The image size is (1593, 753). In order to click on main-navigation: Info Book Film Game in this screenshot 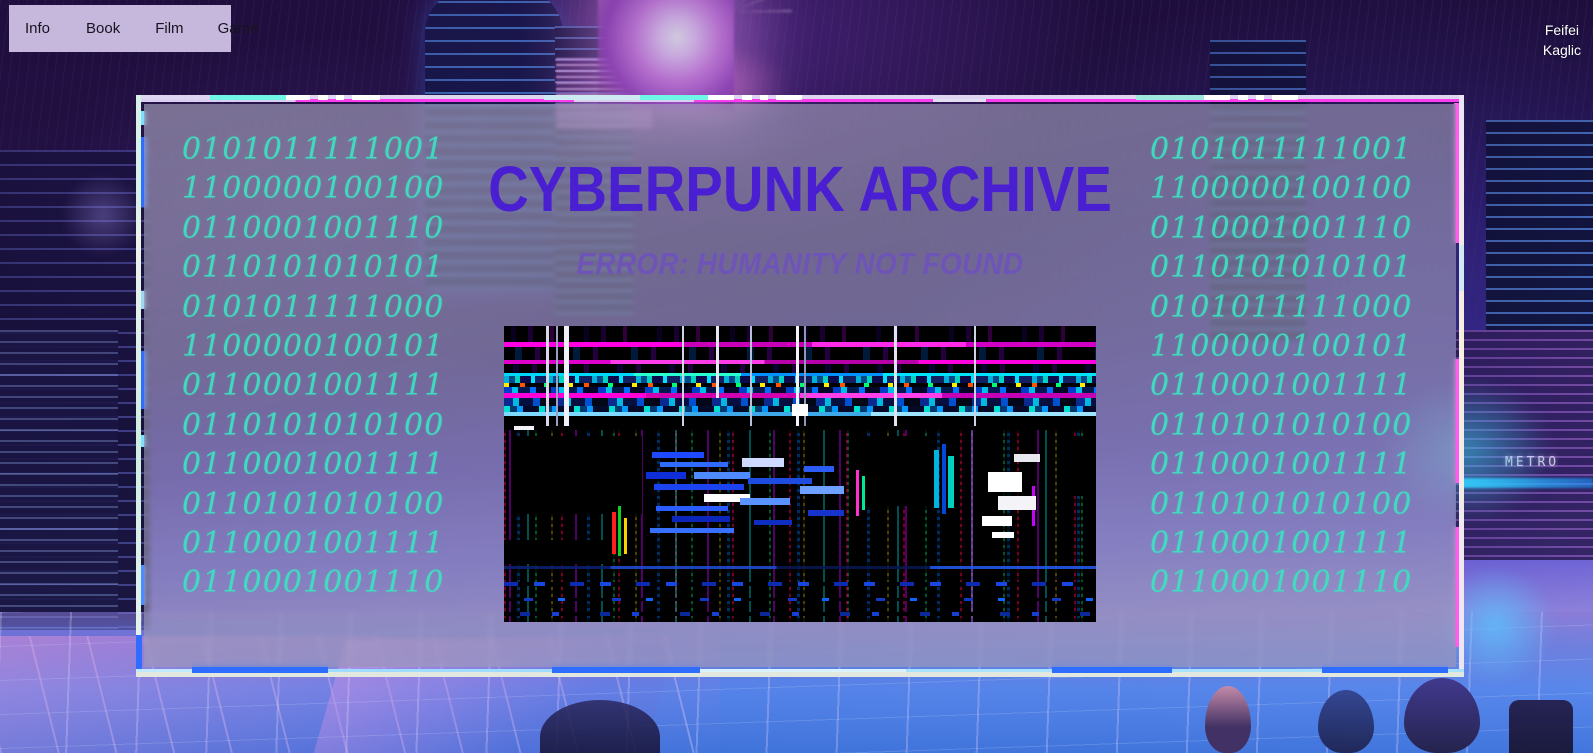, I will do `click(133, 28)`.